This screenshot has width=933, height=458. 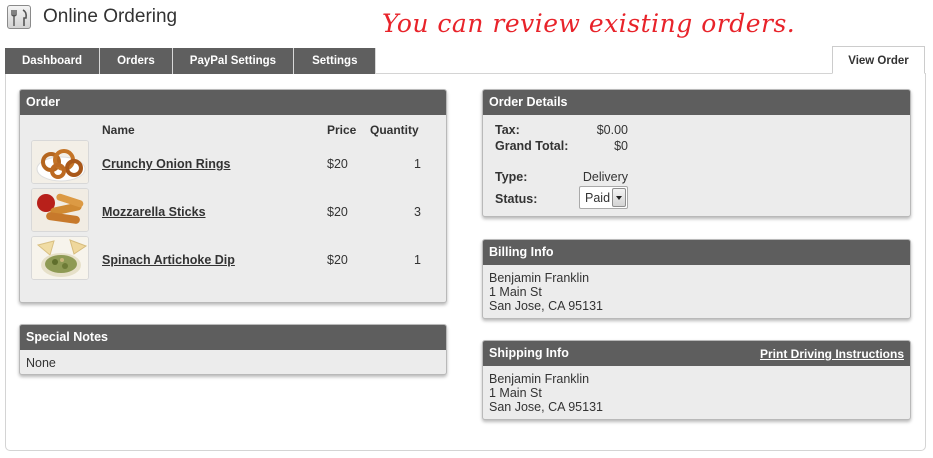 I want to click on name-column-header: Name, so click(x=118, y=130).